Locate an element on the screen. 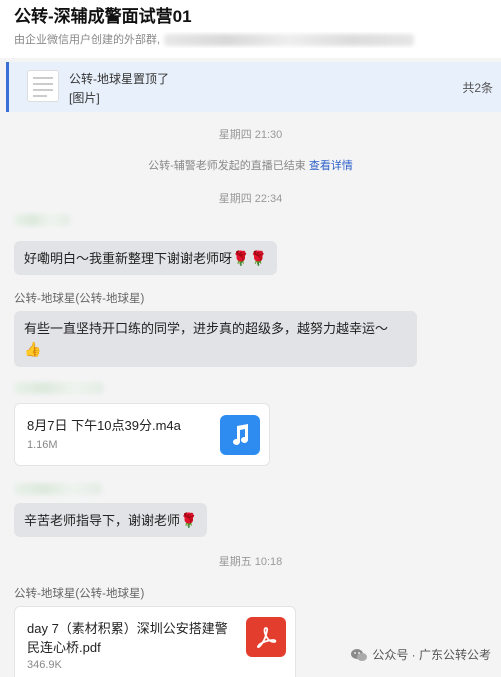  timestamp: 星期四 22:34 is located at coordinates (250, 199).